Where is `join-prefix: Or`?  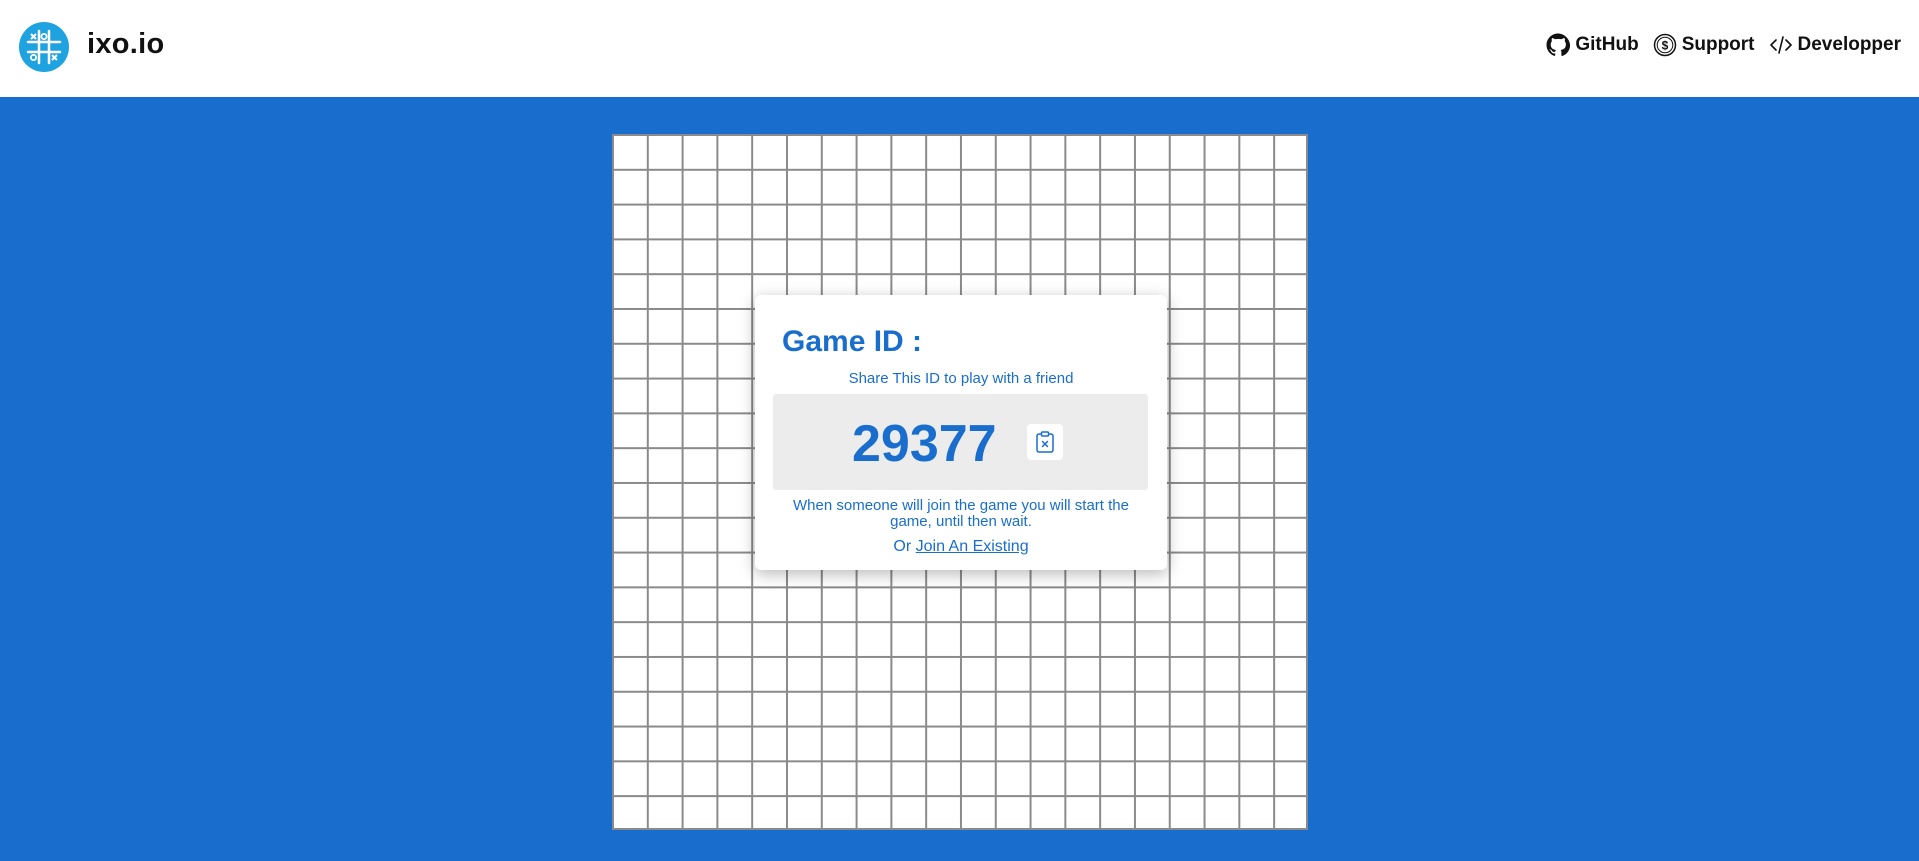
join-prefix: Or is located at coordinates (902, 546).